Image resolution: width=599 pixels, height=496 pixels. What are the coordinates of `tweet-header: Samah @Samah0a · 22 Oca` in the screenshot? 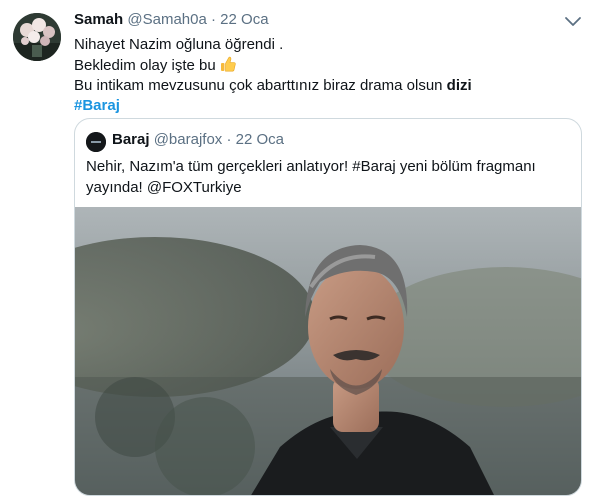 It's located at (171, 19).